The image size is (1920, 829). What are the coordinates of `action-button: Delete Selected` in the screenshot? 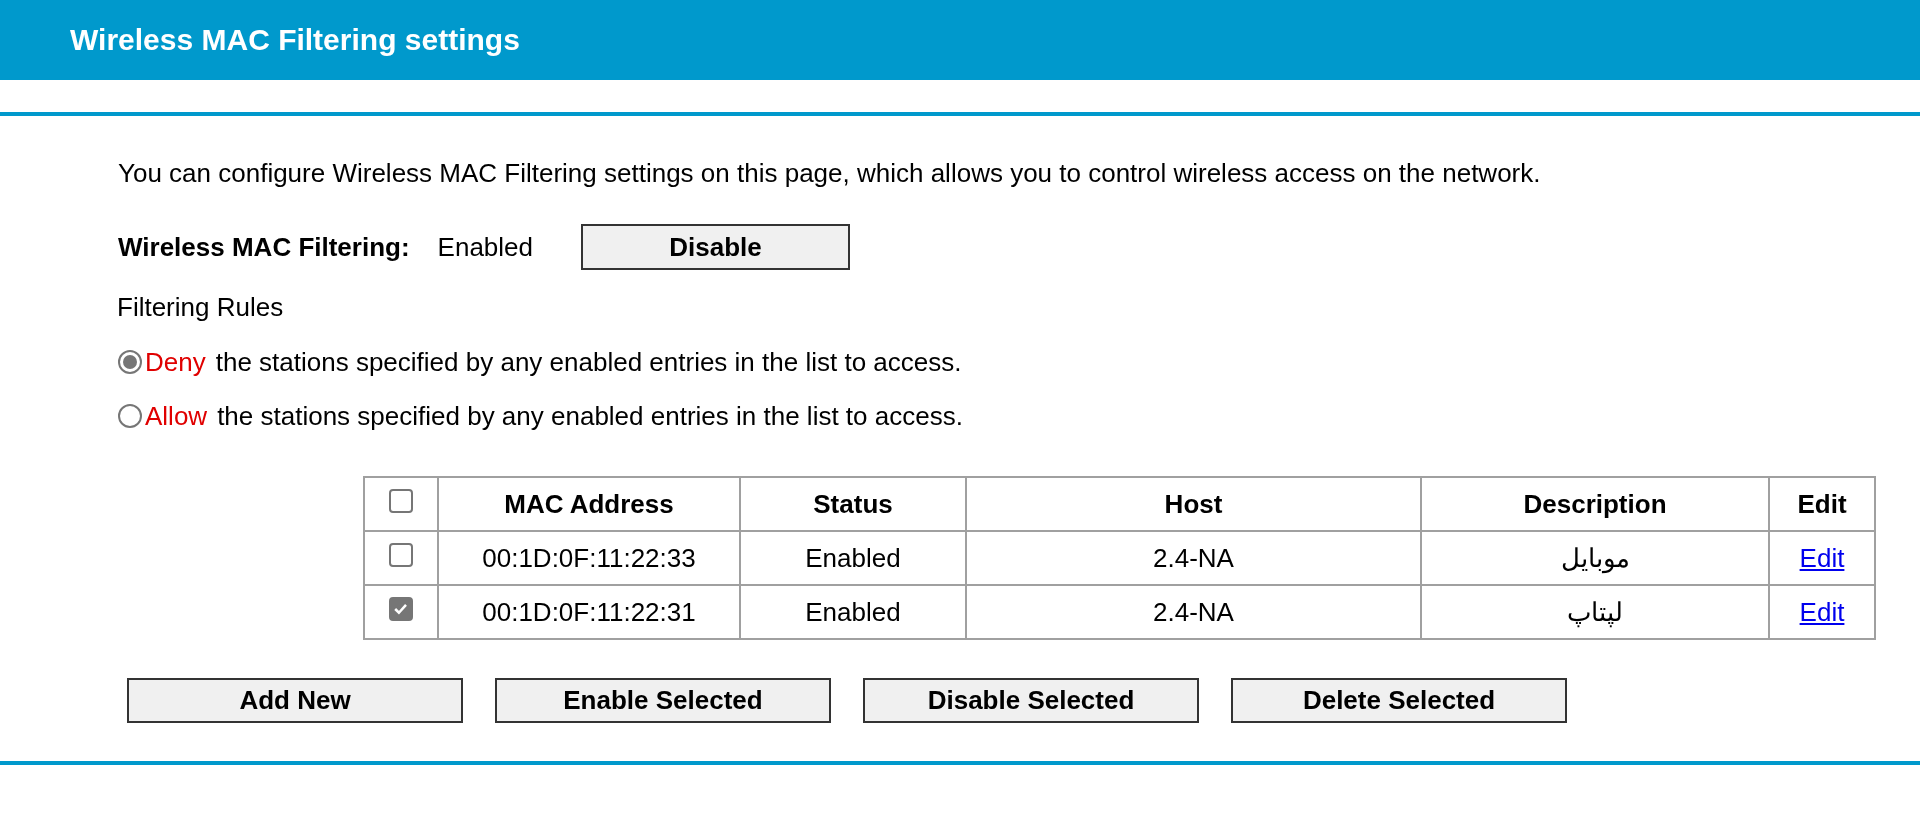 It's located at (1399, 700).